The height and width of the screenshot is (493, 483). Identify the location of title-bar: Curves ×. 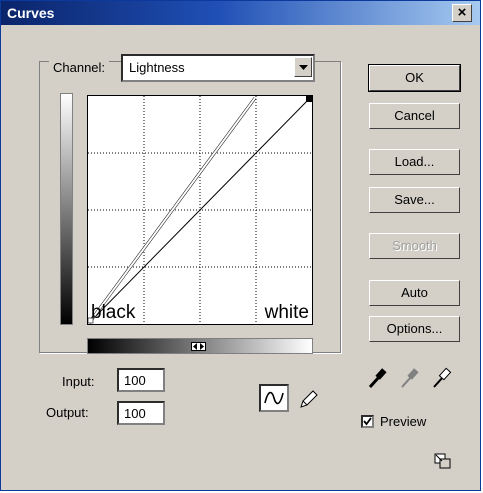
(240, 13).